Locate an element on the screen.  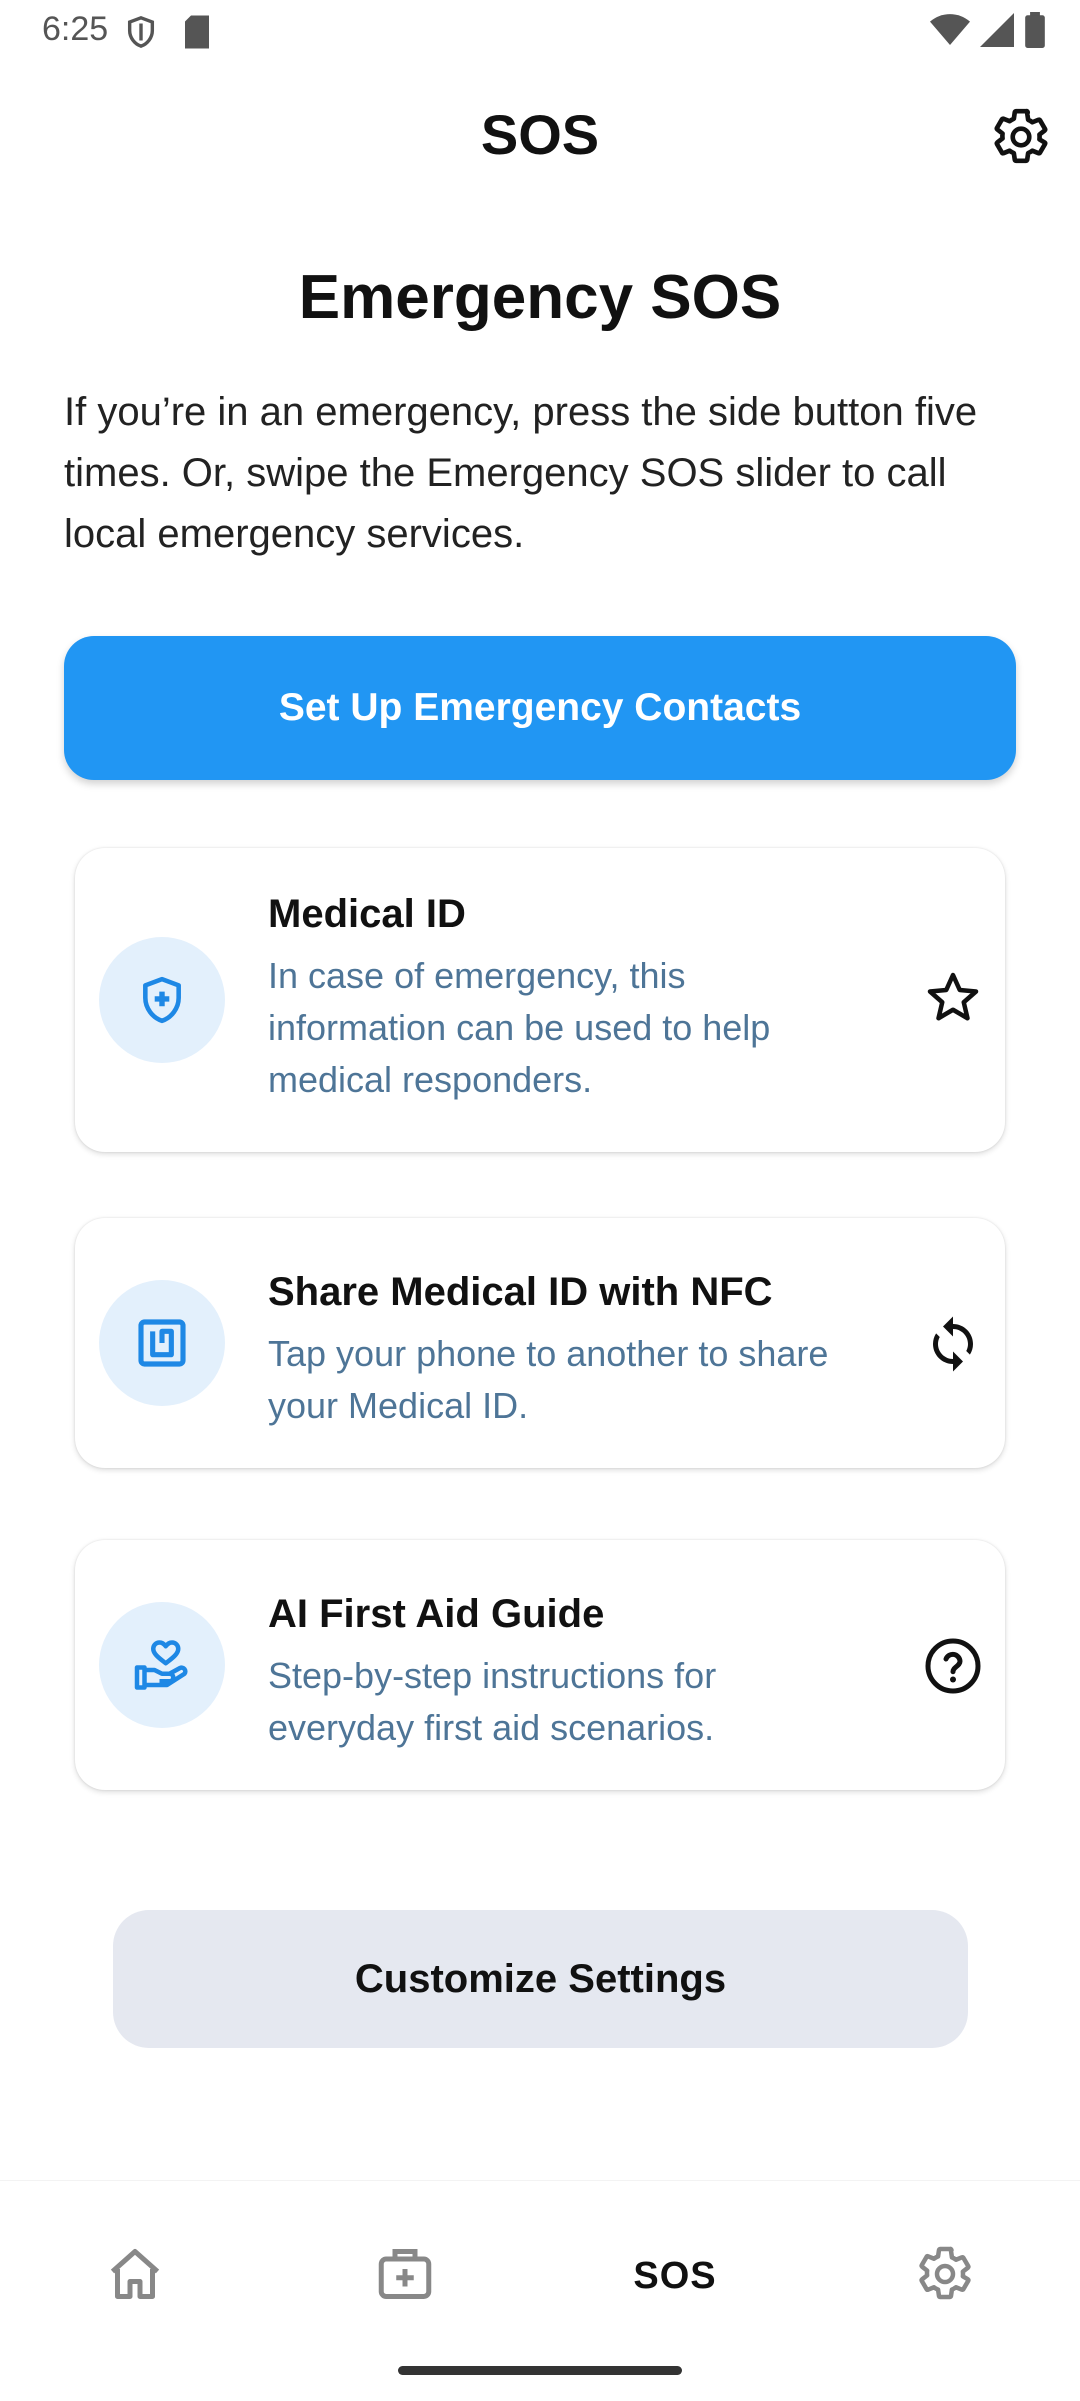
app-title: SOS is located at coordinates (540, 134).